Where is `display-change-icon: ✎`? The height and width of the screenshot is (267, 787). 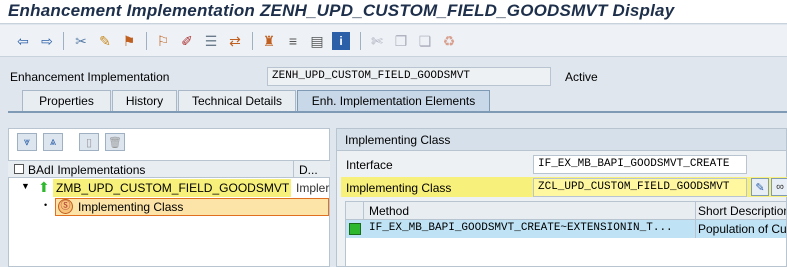
display-change-icon: ✎ is located at coordinates (105, 41).